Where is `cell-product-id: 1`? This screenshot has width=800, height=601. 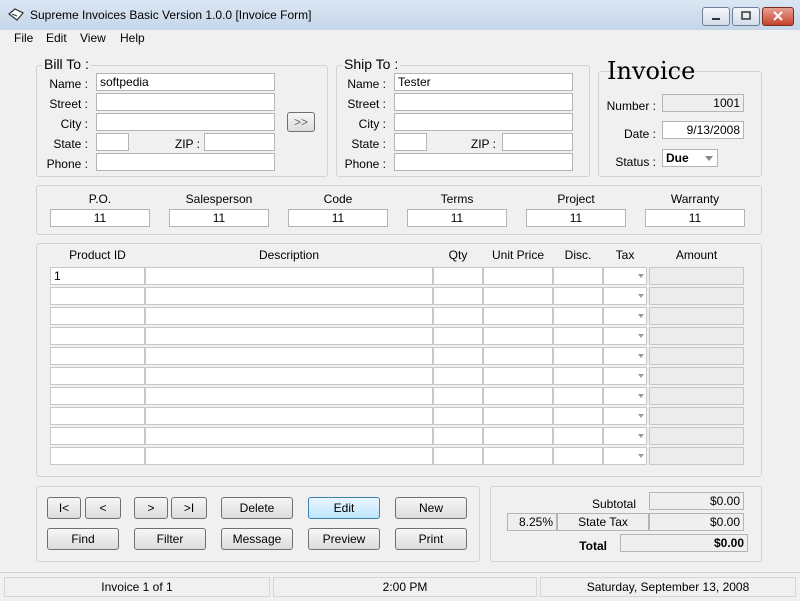 cell-product-id: 1 is located at coordinates (97, 276).